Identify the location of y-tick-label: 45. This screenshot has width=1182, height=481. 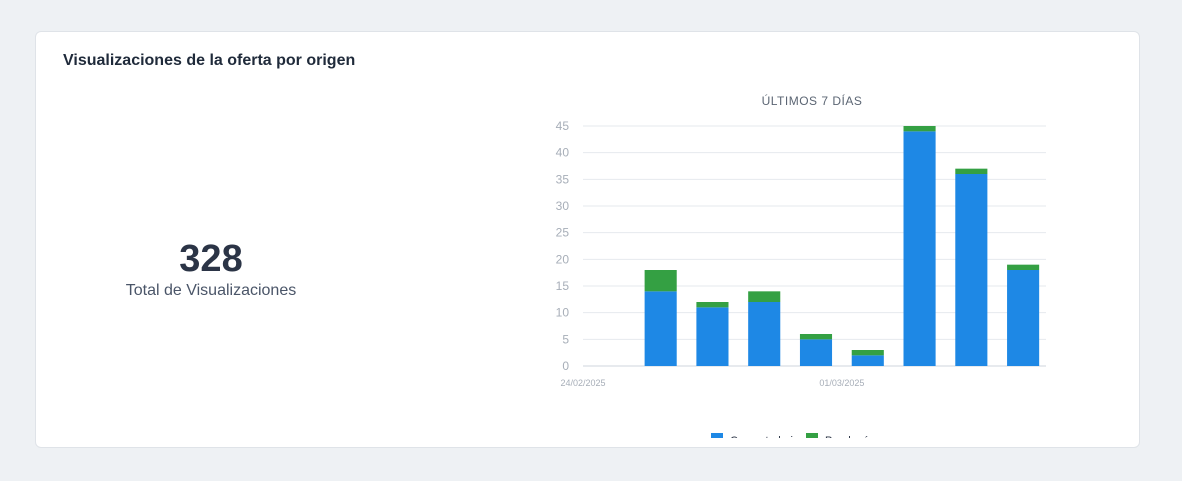
(563, 126).